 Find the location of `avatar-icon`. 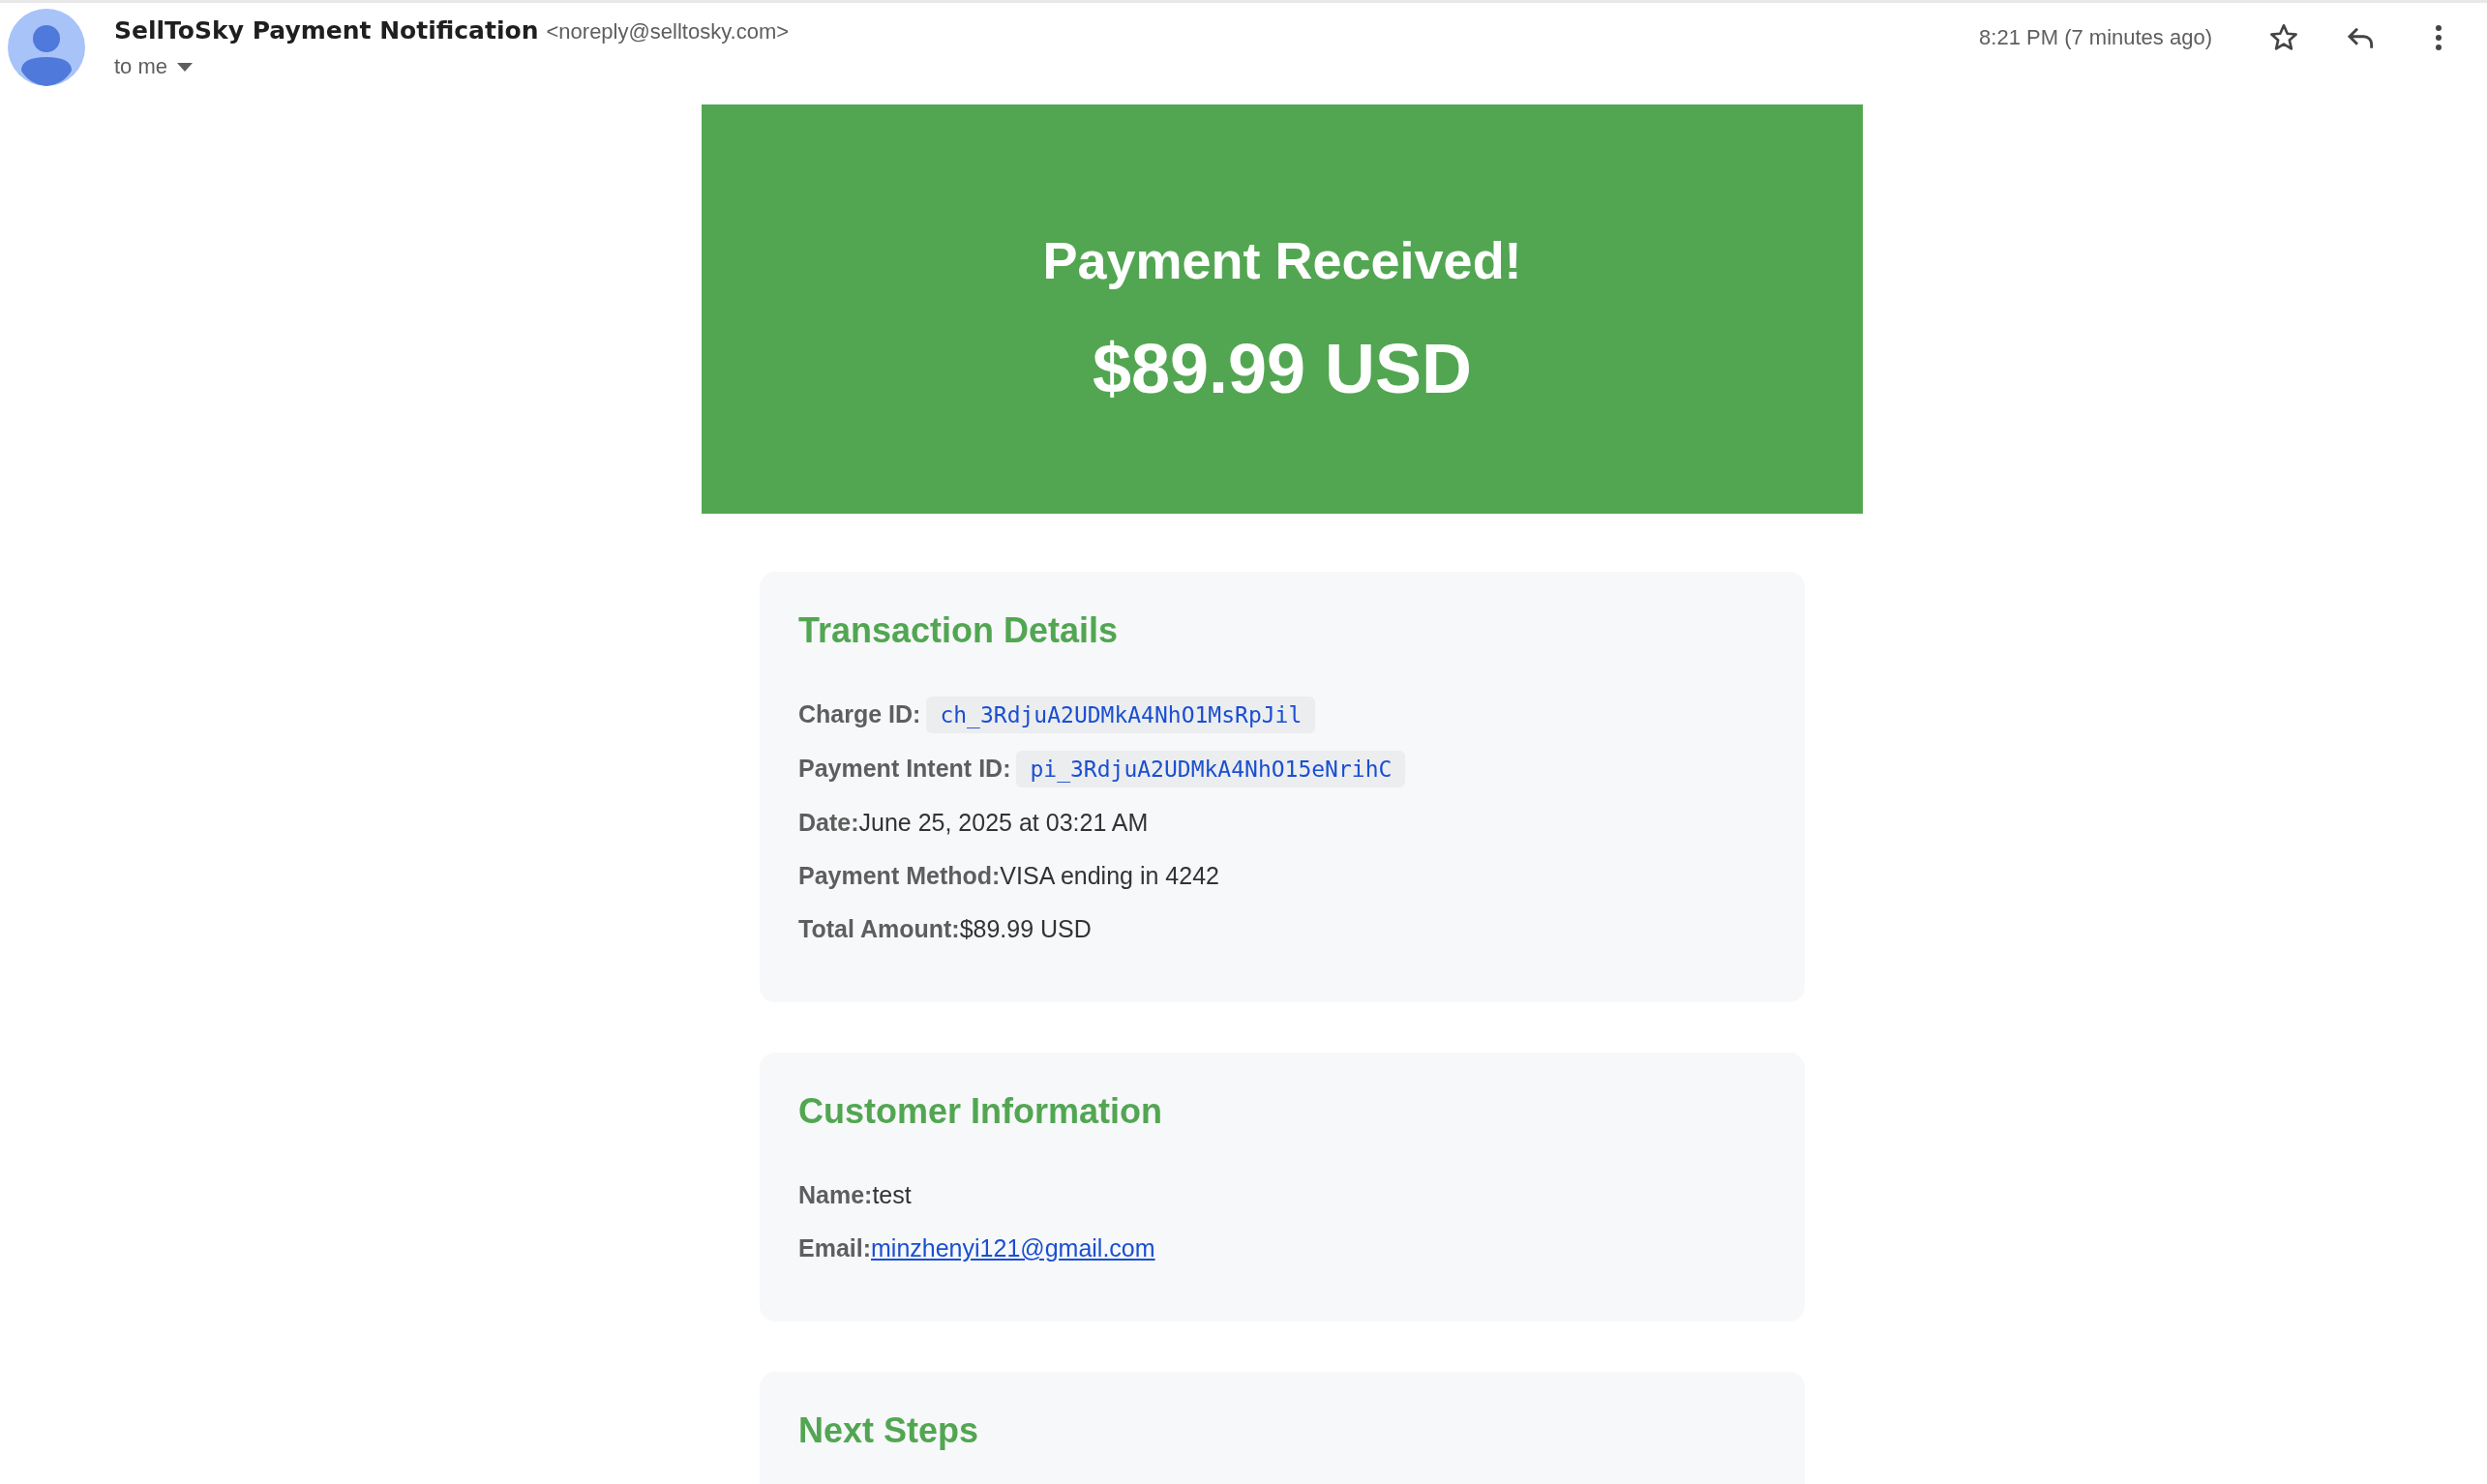

avatar-icon is located at coordinates (46, 47).